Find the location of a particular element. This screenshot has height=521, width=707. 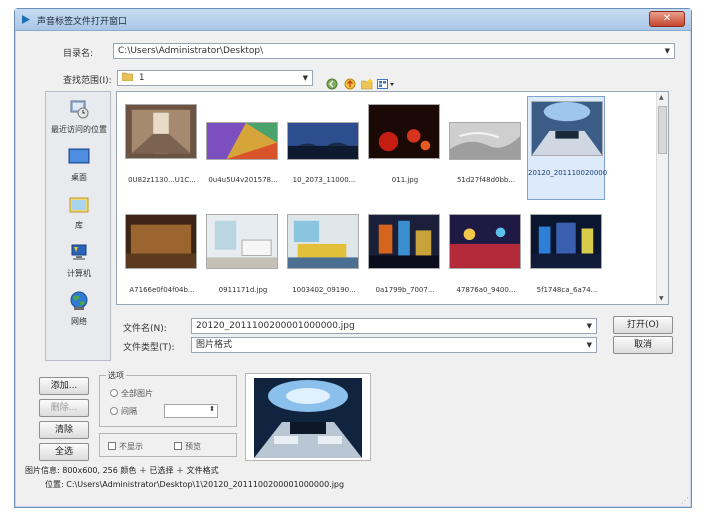

library-icon is located at coordinates (79, 205).